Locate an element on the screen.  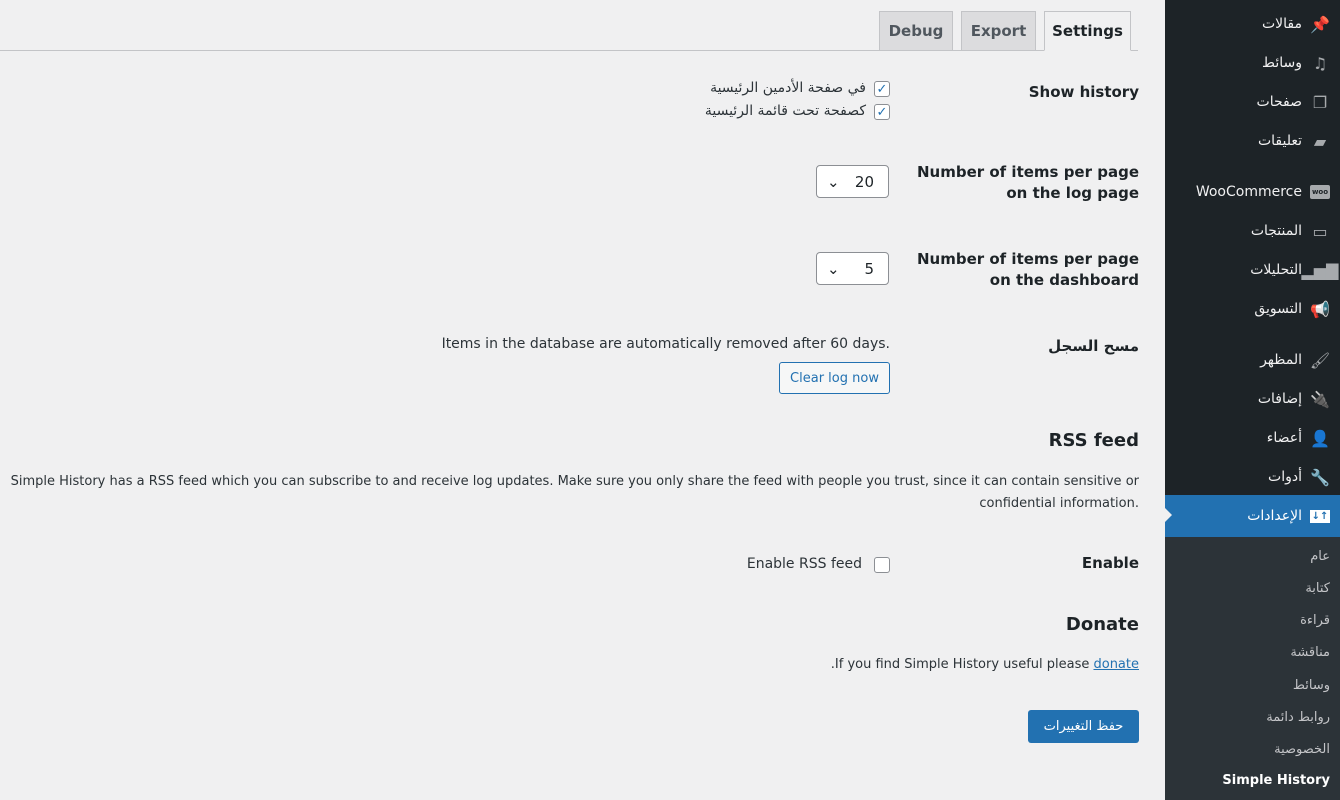
tab-debug: Debug is located at coordinates (916, 31).